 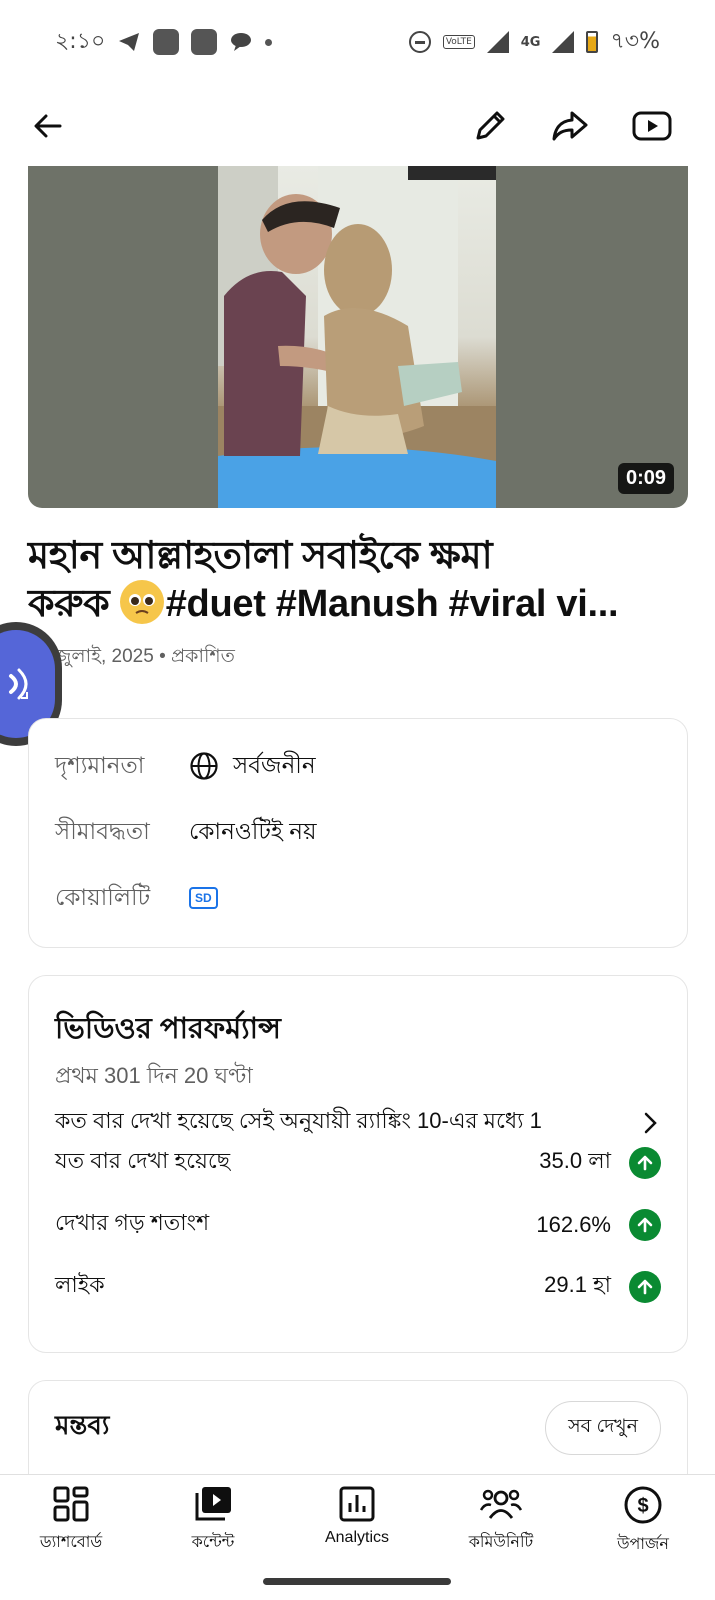 What do you see at coordinates (274, 764) in the screenshot?
I see `visibility-text: সর্বজনীন` at bounding box center [274, 764].